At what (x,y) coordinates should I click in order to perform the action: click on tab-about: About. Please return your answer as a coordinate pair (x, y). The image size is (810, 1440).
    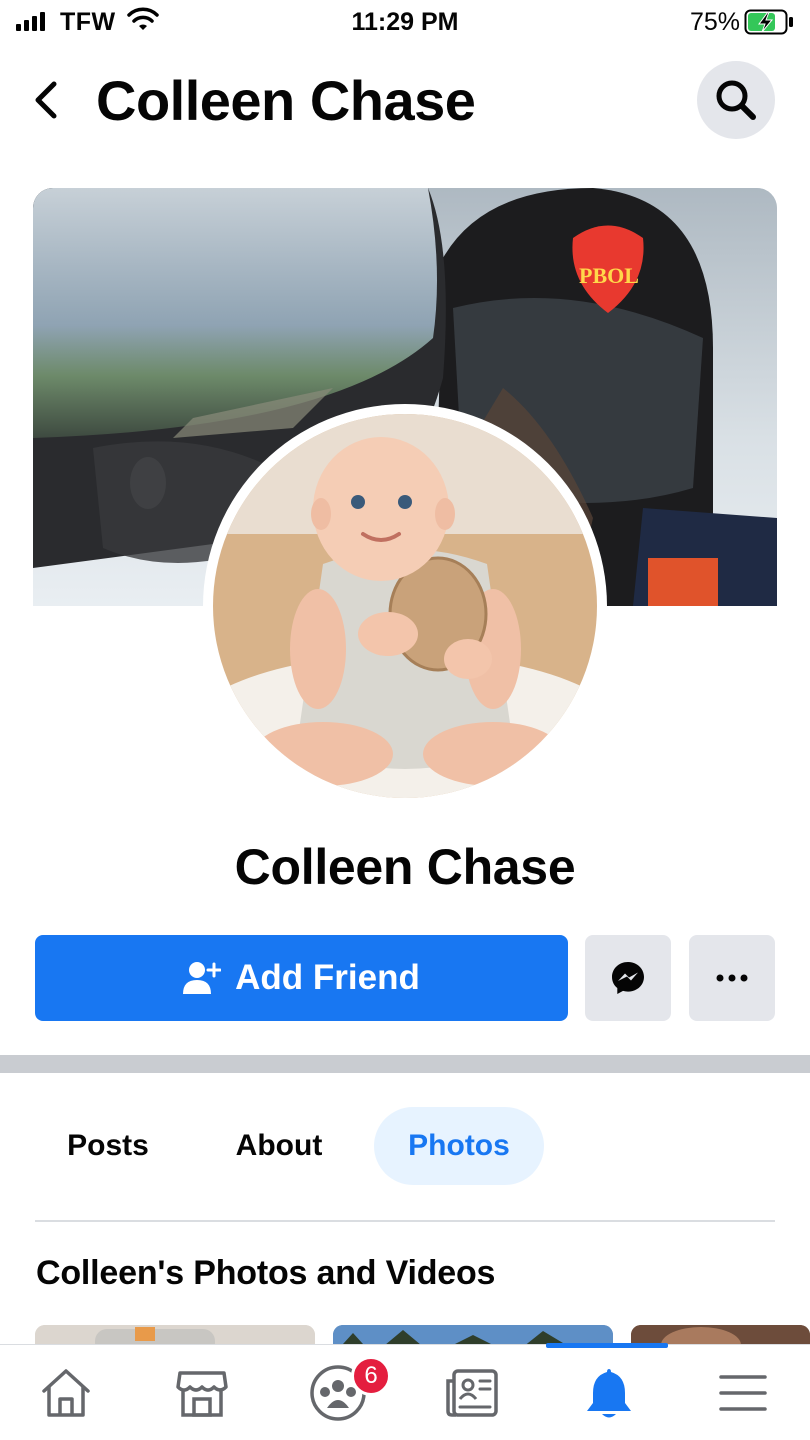
    Looking at the image, I should click on (279, 1146).